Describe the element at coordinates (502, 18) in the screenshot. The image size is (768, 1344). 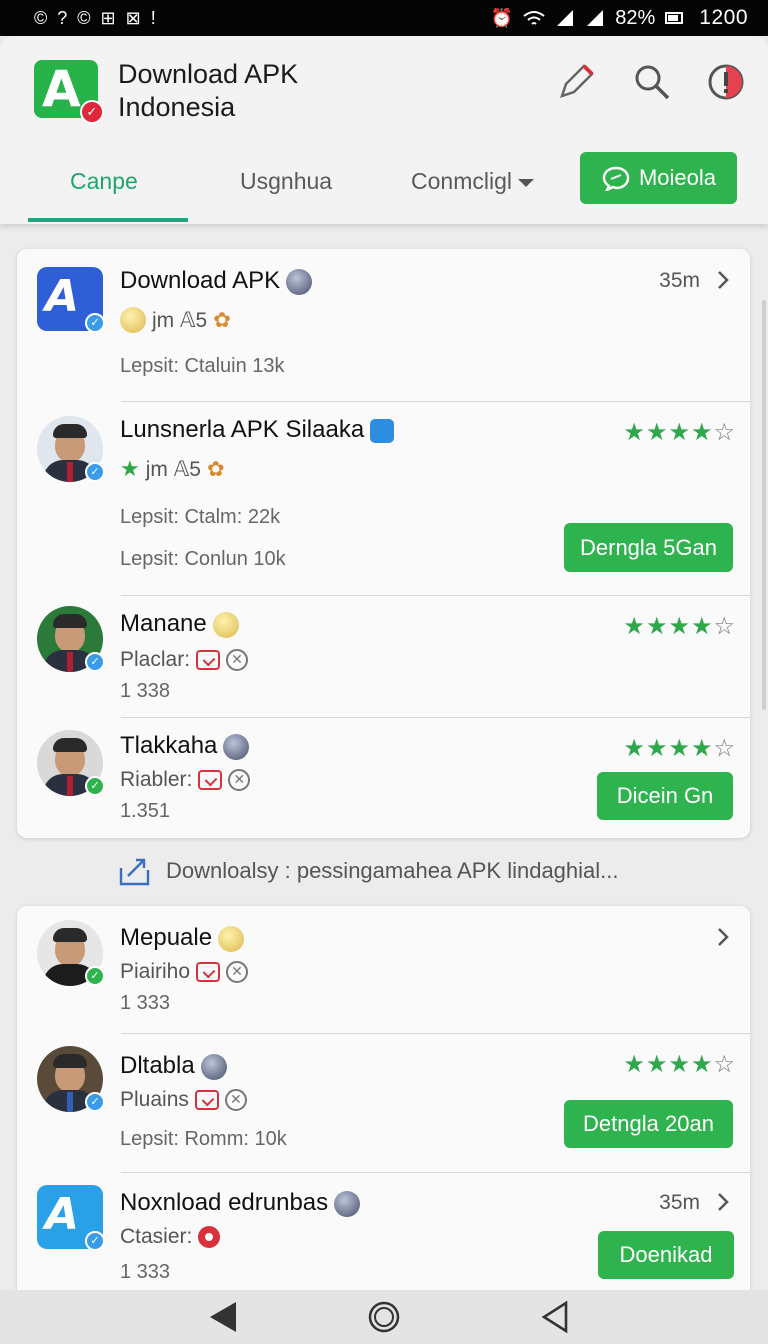
I see `alarm-icon: ⏰` at that location.